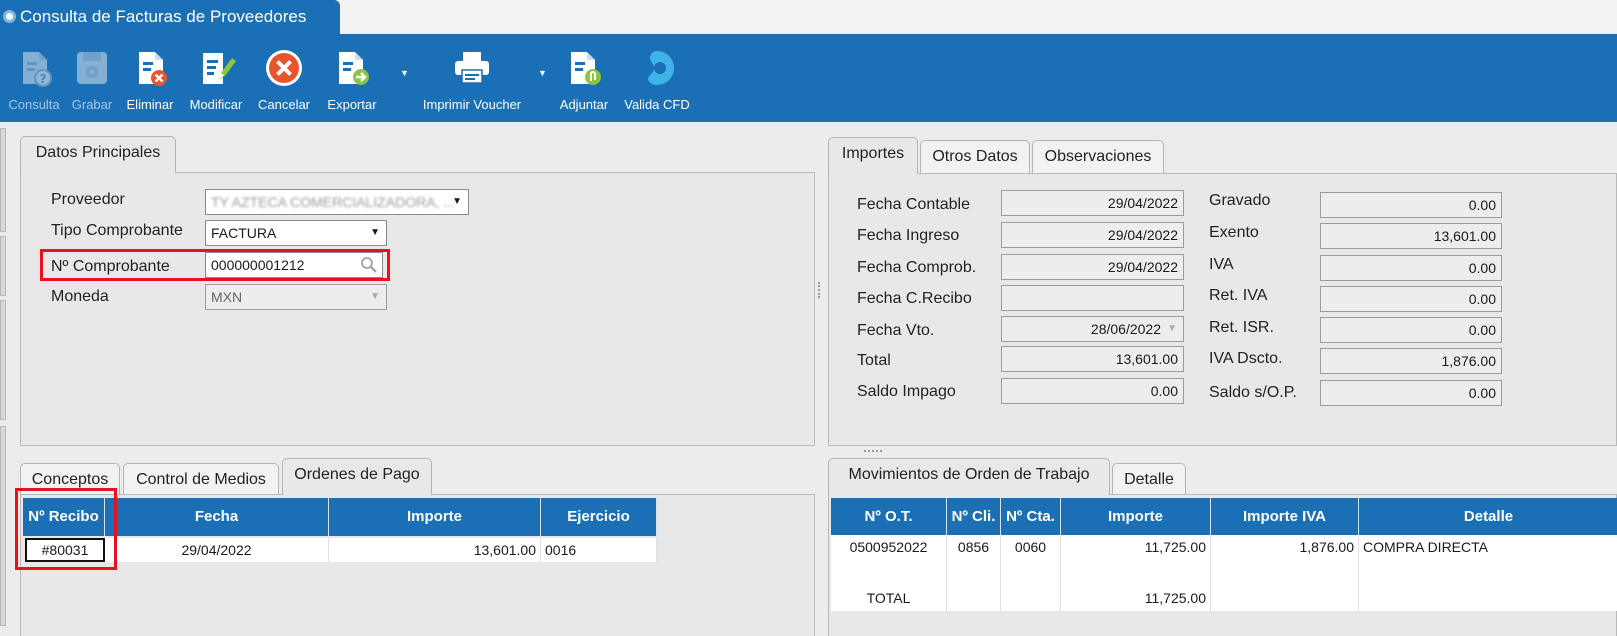 This screenshot has height=636, width=1617. Describe the element at coordinates (1411, 330) in the screenshot. I see `ret-isr-field: 0.00` at that location.